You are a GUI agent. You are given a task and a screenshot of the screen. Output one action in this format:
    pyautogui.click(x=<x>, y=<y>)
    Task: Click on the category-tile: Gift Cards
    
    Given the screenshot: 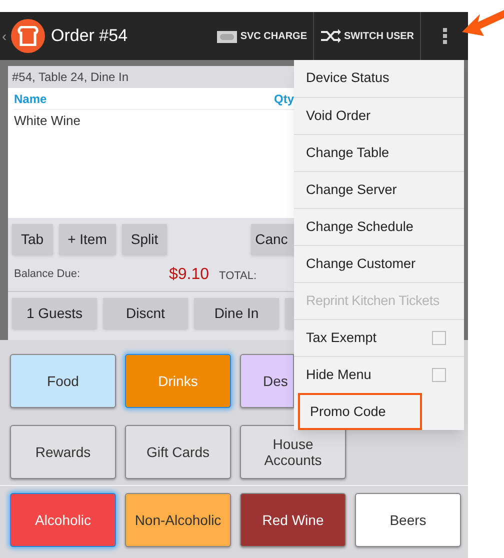 What is the action you would take?
    pyautogui.click(x=178, y=451)
    